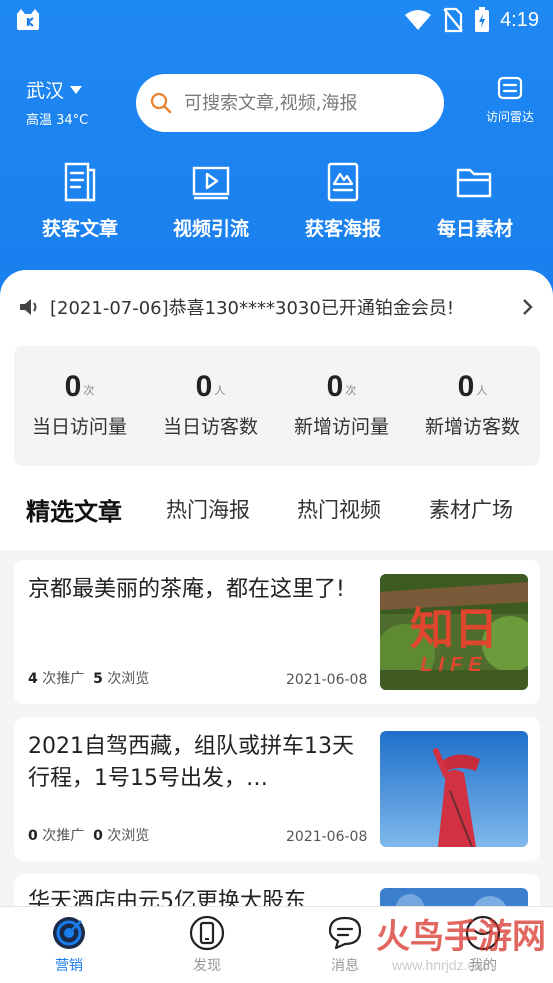 The height and width of the screenshot is (983, 553). What do you see at coordinates (276, 20) in the screenshot?
I see `status-bar: 4:19` at bounding box center [276, 20].